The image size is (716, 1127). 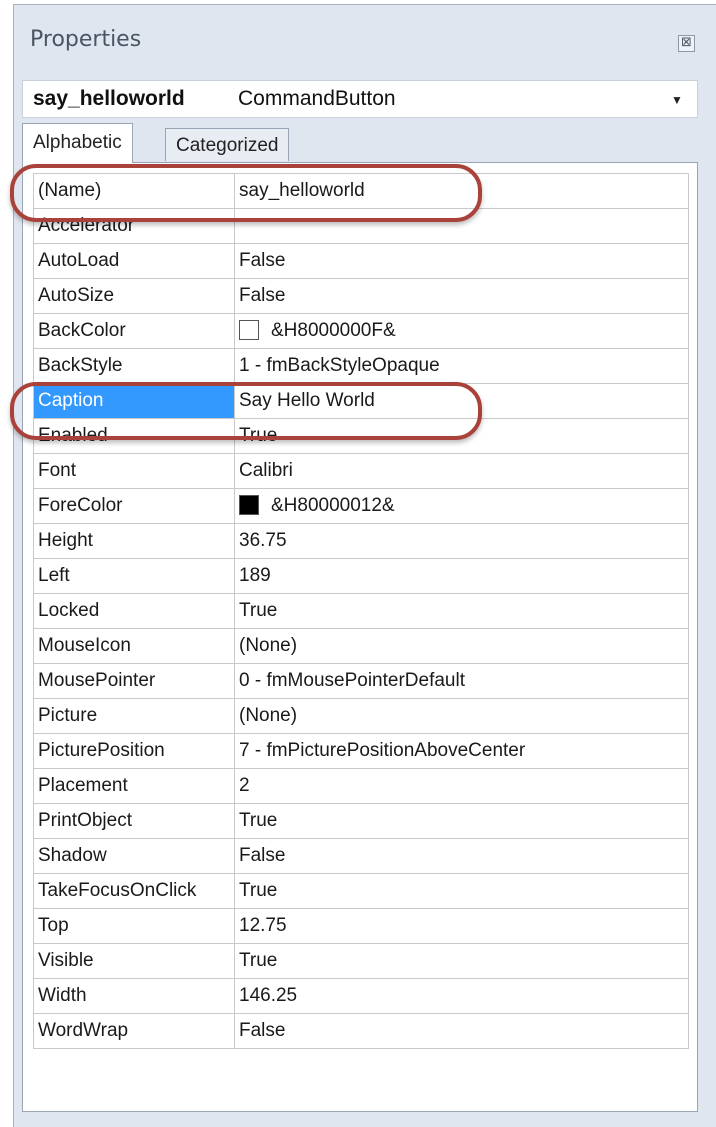 I want to click on property-row: Height 36.75, so click(x=361, y=541).